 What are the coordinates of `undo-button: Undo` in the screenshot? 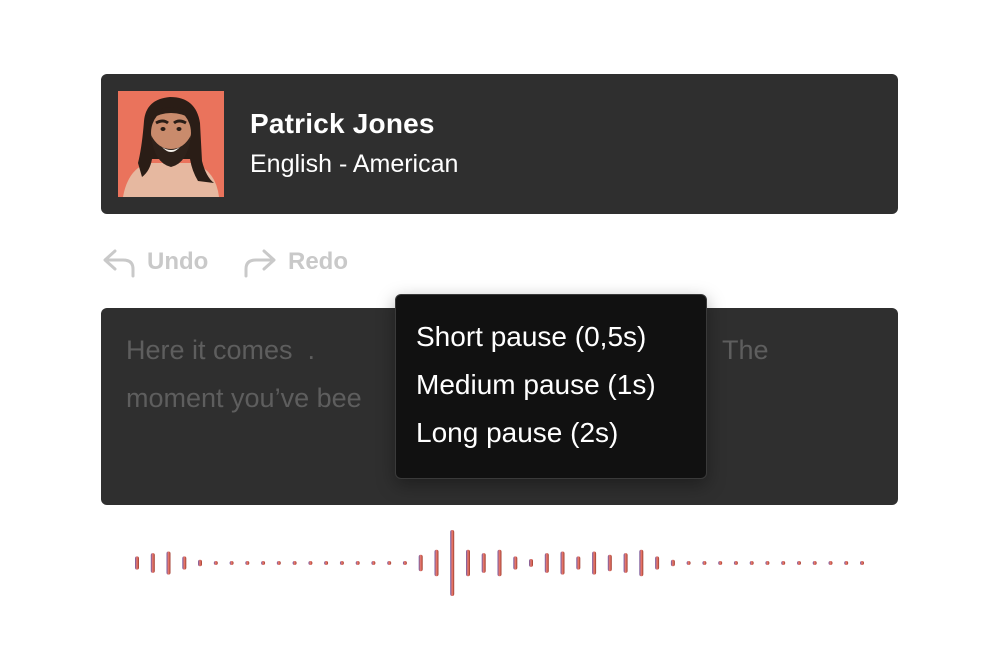 It's located at (154, 262).